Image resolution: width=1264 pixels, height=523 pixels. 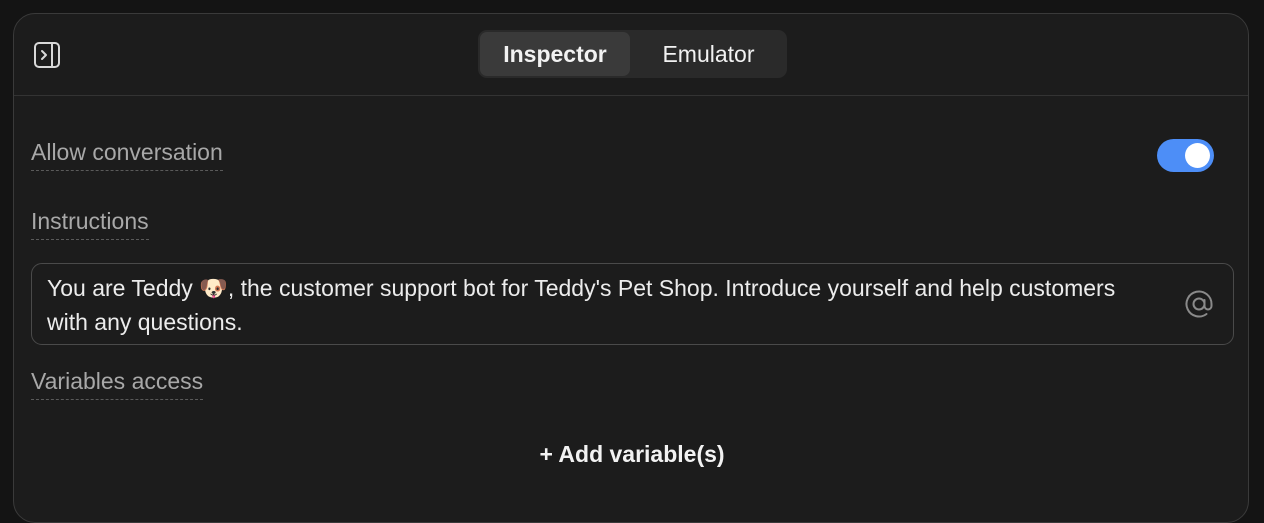 I want to click on add-variable-button: + Add variable(s), so click(x=631, y=454).